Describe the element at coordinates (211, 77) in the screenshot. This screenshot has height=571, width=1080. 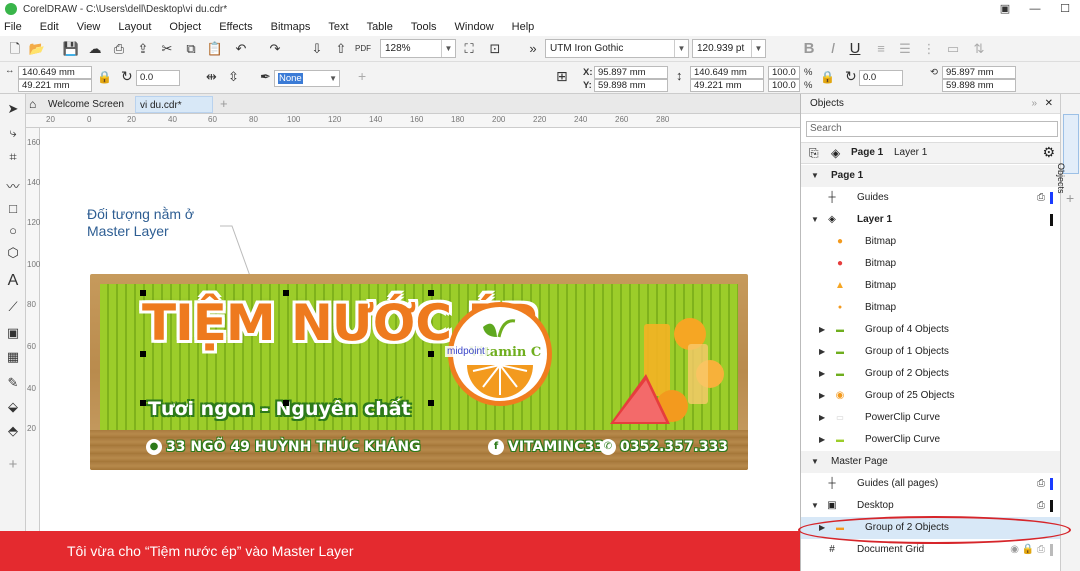
I see `mirror-horizontal-icon: ⇹` at that location.